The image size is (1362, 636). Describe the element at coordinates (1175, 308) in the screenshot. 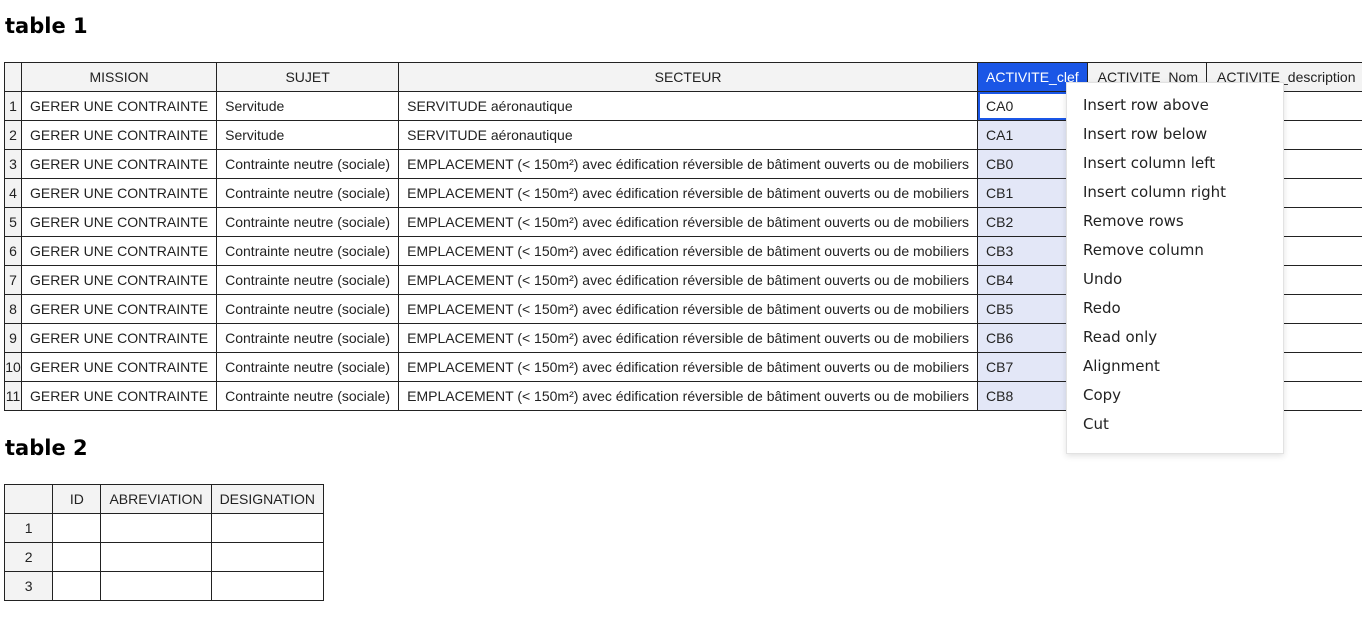

I see `menu-item-redo: Redo` at that location.